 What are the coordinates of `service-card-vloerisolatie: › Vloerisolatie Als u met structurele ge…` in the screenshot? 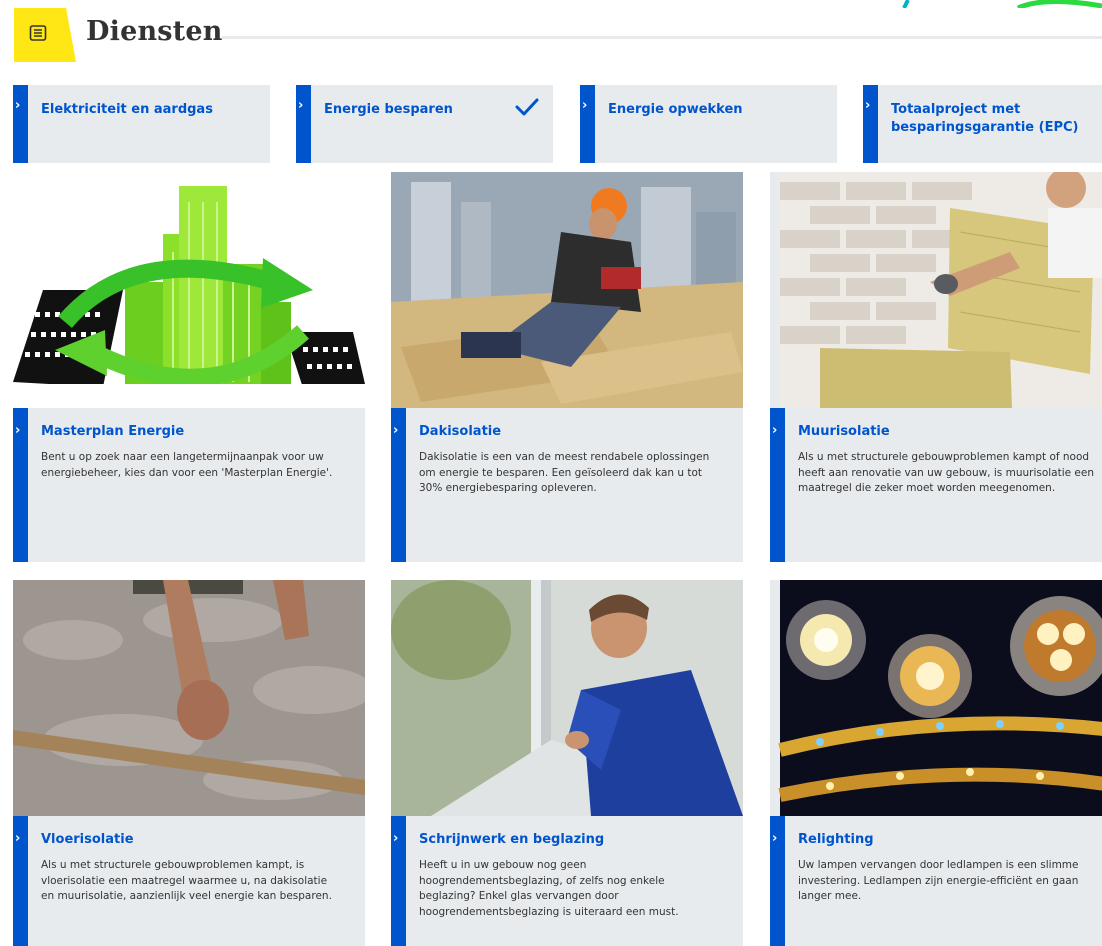 It's located at (189, 763).